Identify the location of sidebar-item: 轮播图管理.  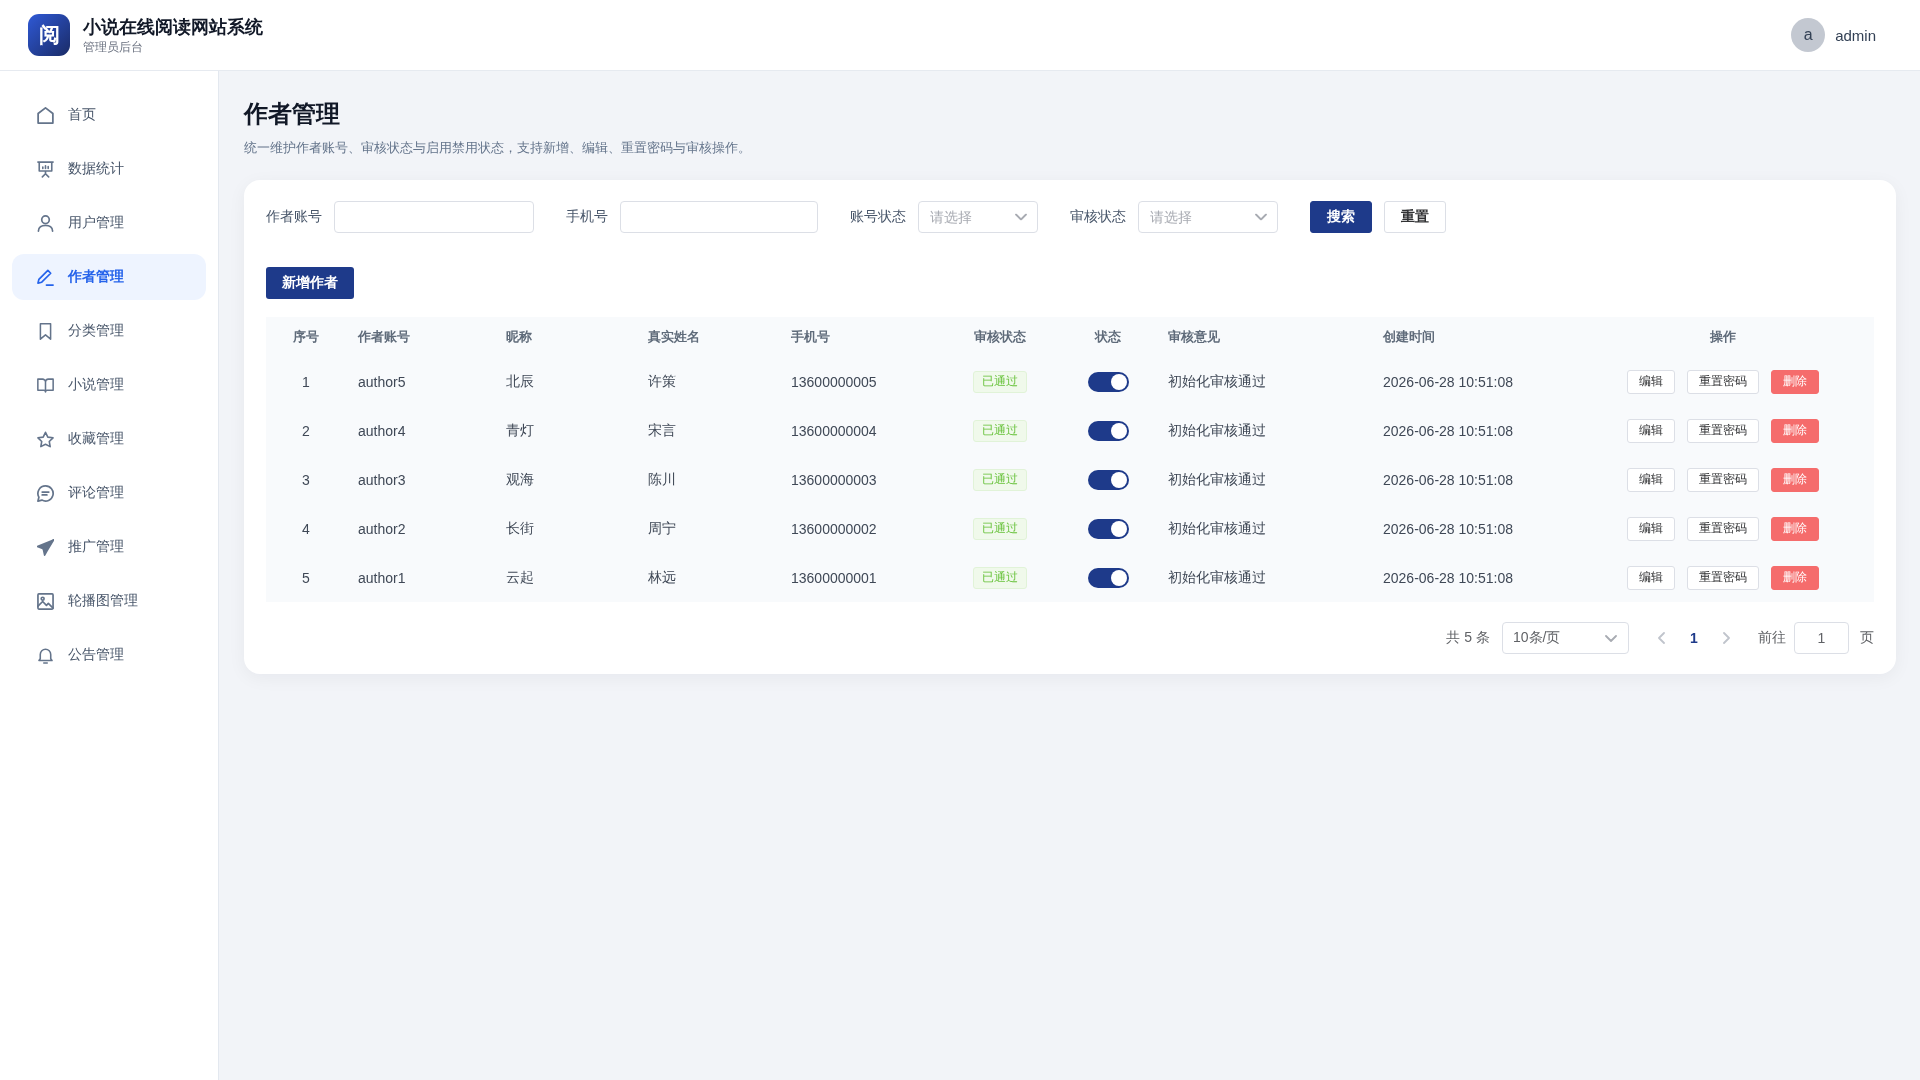
(109, 601).